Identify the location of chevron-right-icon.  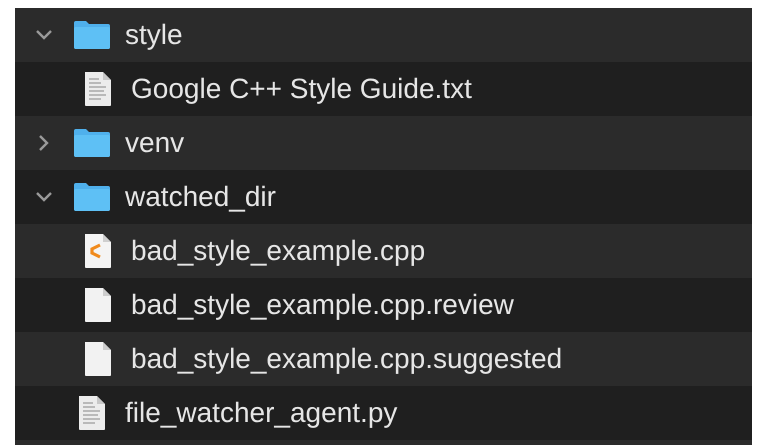
(44, 143).